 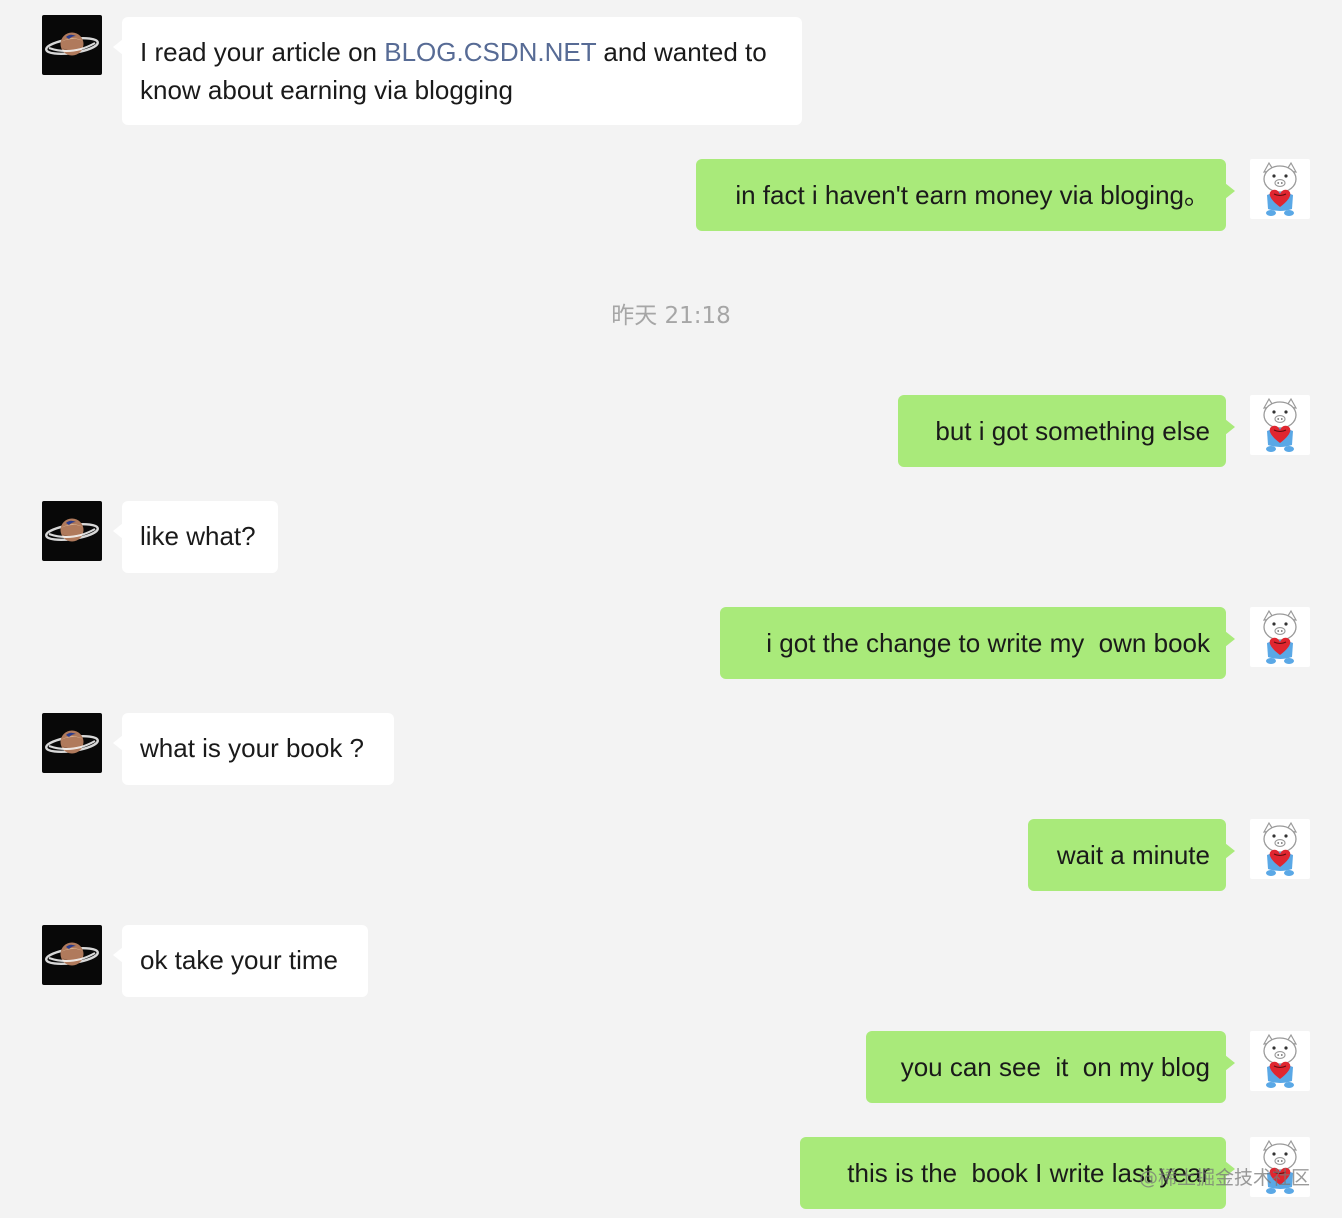 I want to click on message-bubble-incoming: what is your book ?, so click(x=253, y=749).